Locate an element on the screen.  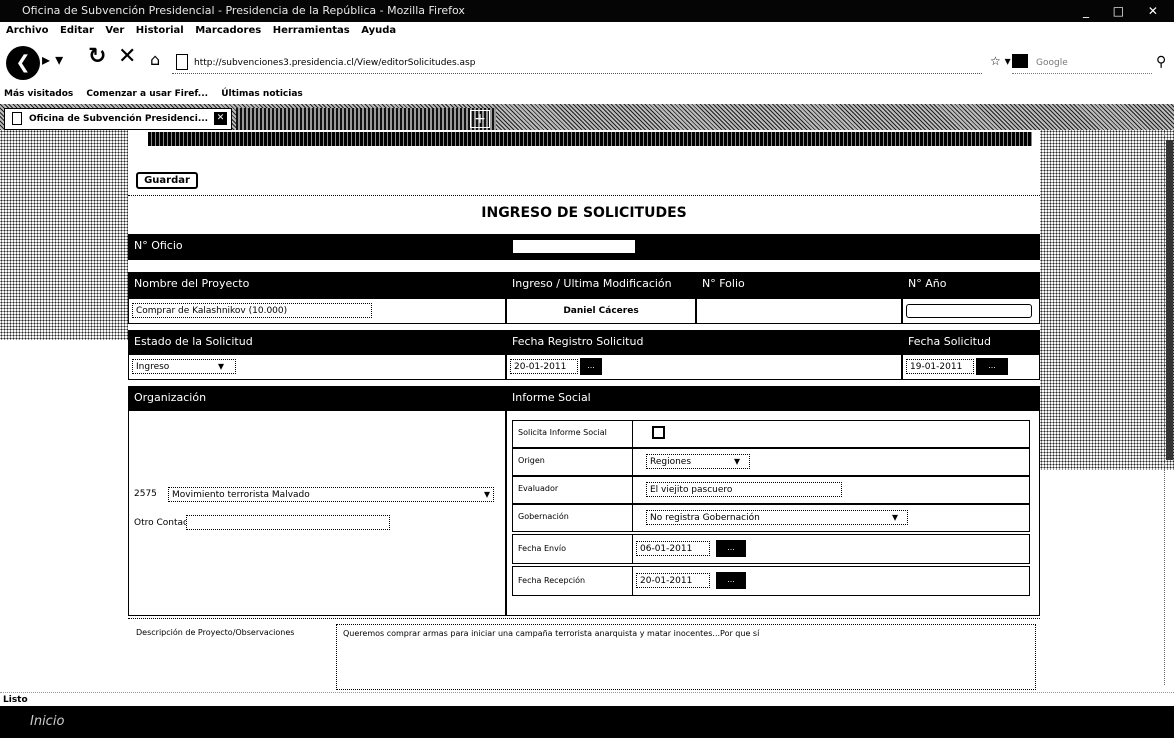
bookmark-mas-visitados: Más visitados is located at coordinates (38, 94).